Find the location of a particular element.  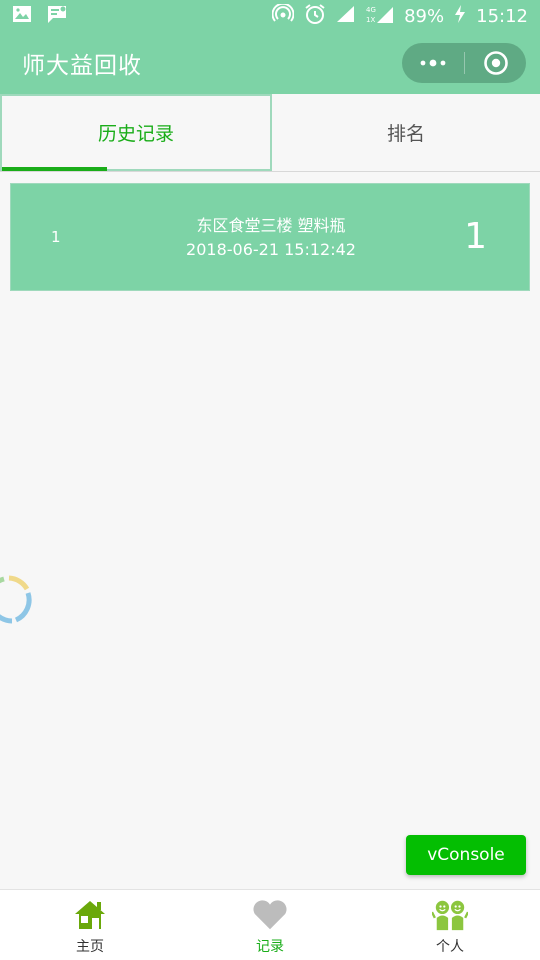

miniprogram-capsule is located at coordinates (464, 63).